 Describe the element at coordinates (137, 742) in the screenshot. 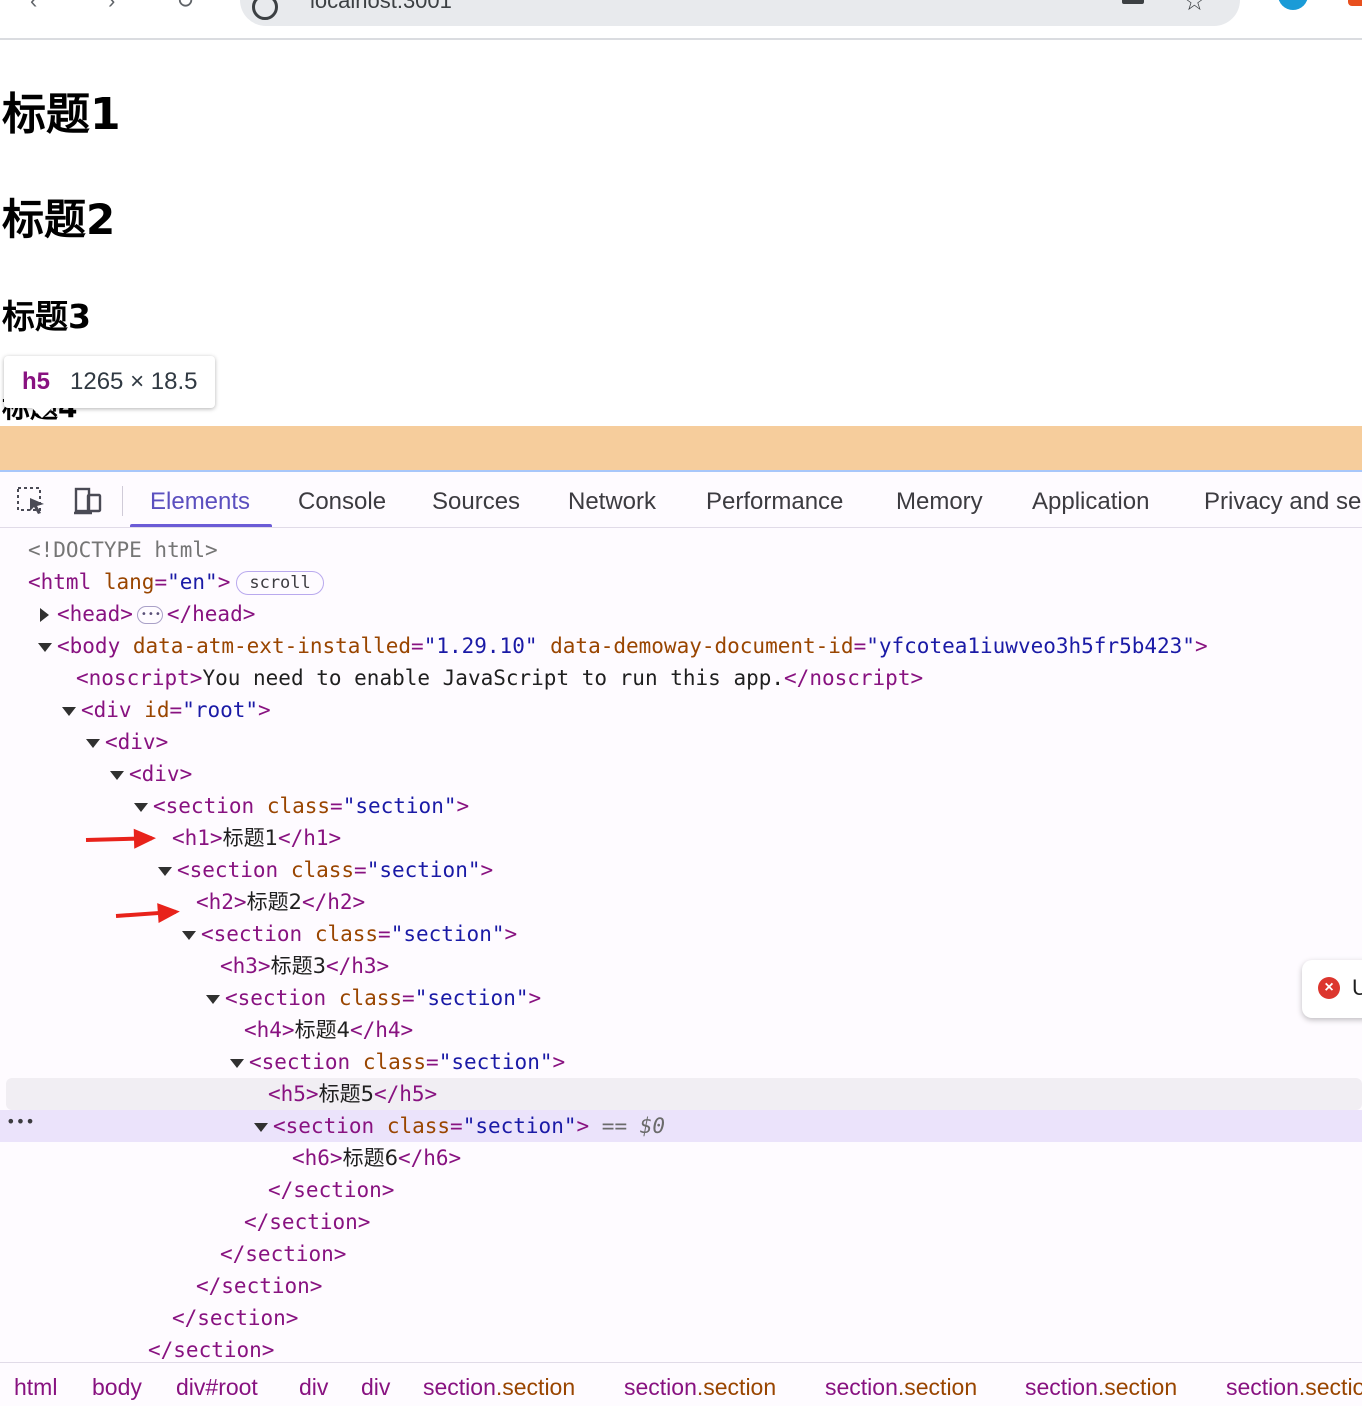

I see `div-open-tag: <div>` at that location.